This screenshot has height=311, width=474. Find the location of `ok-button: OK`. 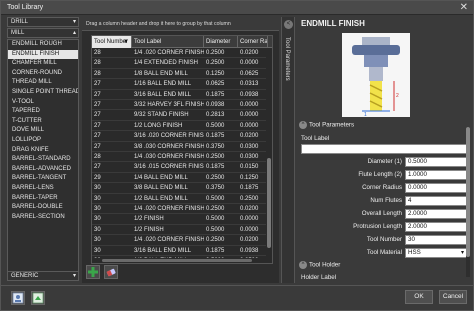

ok-button: OK is located at coordinates (419, 297).